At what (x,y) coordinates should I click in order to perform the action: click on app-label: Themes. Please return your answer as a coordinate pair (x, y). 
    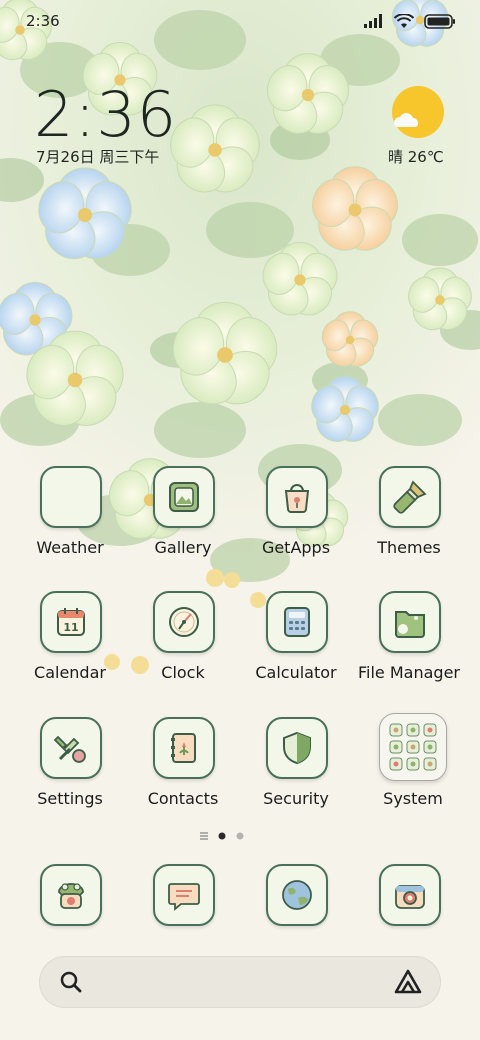
    Looking at the image, I should click on (409, 547).